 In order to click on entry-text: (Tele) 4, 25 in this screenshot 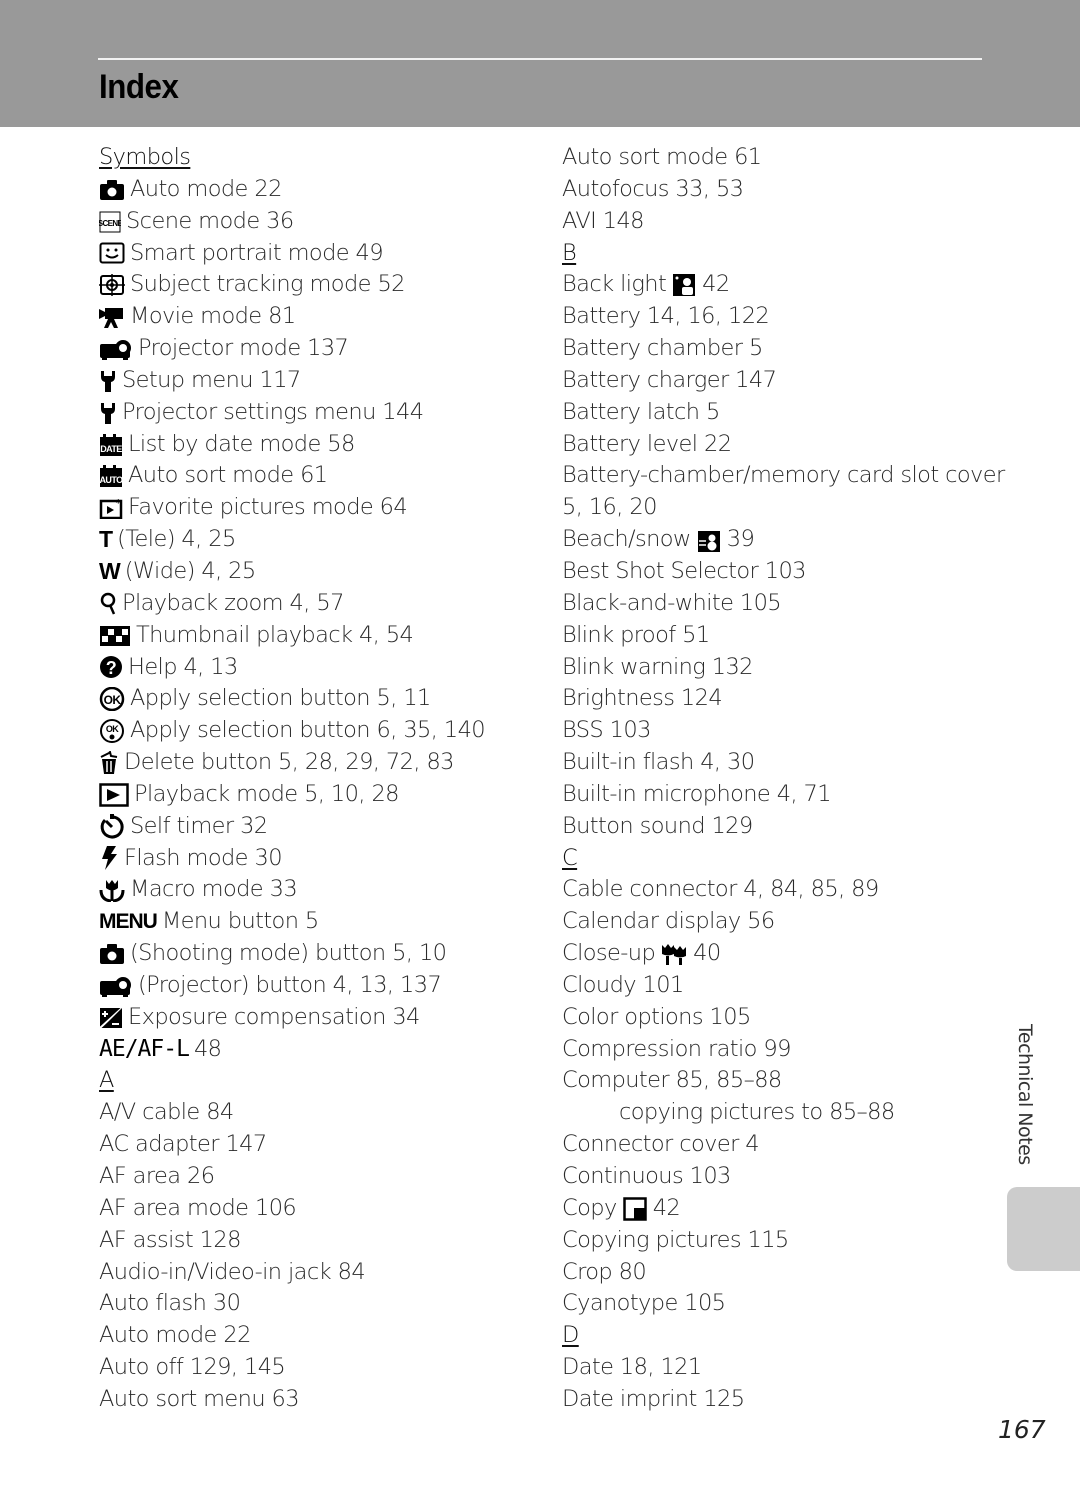, I will do `click(176, 539)`.